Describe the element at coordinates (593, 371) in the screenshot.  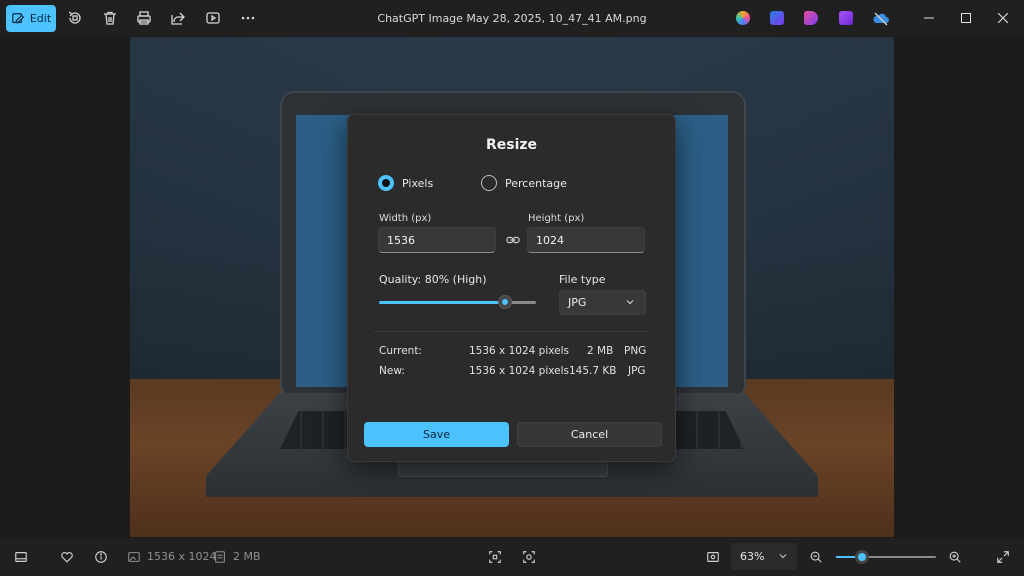
I see `new-size: 145.7 KB` at that location.